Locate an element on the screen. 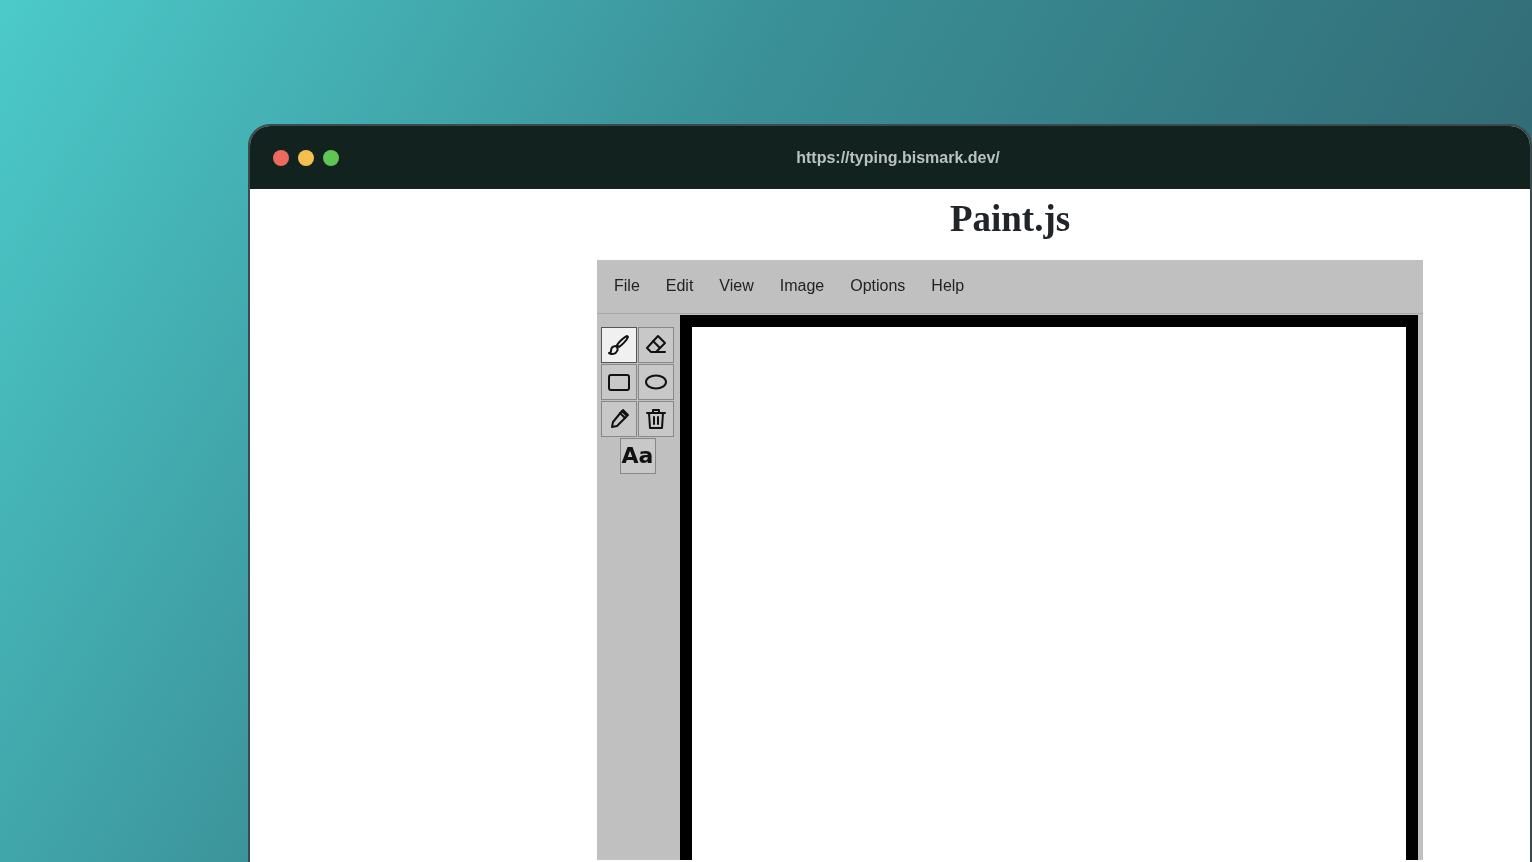 Image resolution: width=1532 pixels, height=862 pixels. menu-item: Image is located at coordinates (802, 286).